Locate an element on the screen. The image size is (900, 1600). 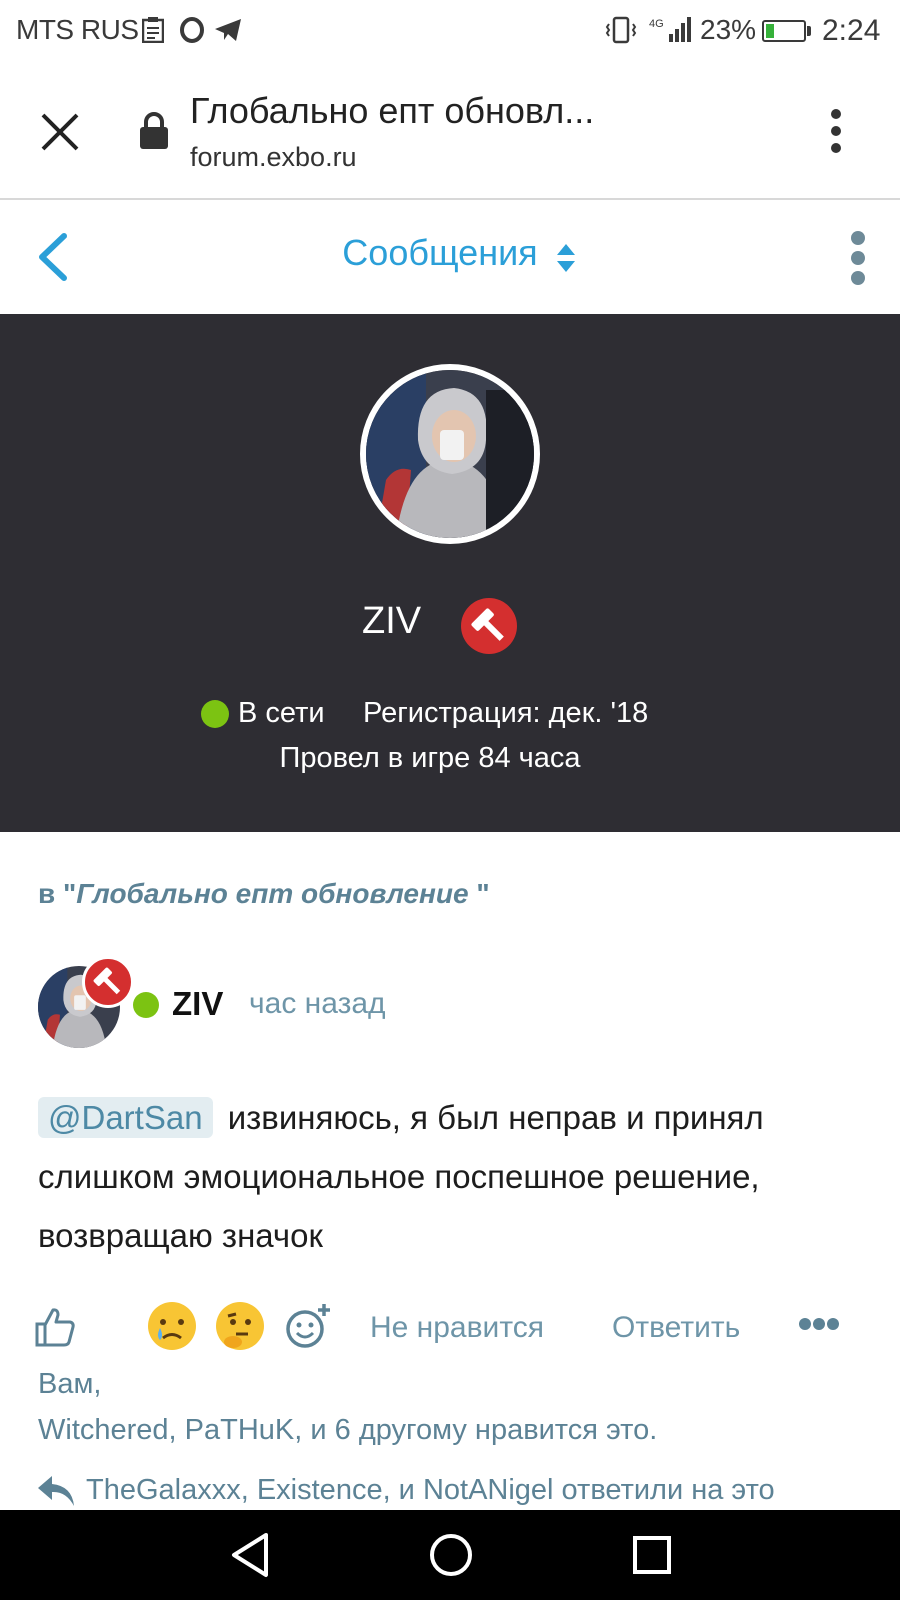
nav-home-icon is located at coordinates (451, 1555).